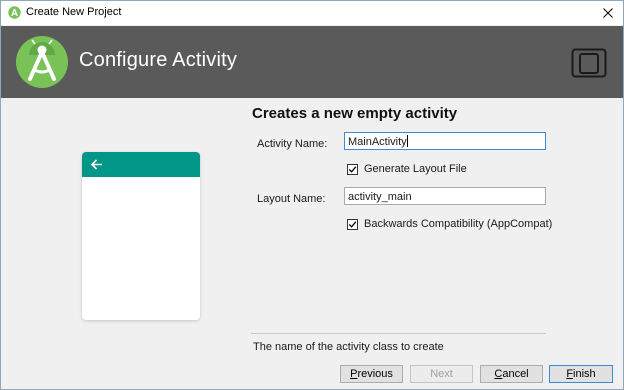 The height and width of the screenshot is (390, 624). Describe the element at coordinates (589, 63) in the screenshot. I see `device-form-factor-icon` at that location.